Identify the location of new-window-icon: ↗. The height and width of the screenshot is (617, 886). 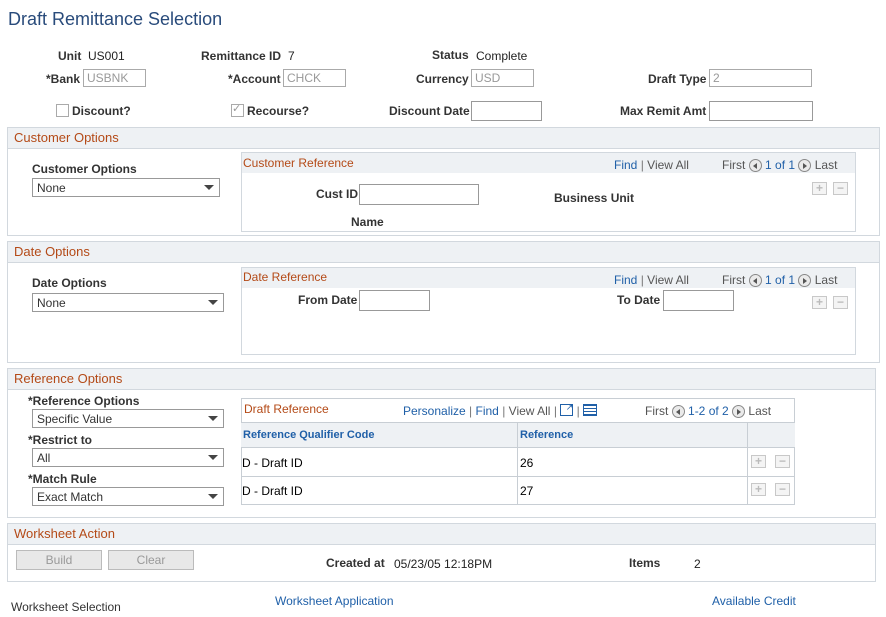
(566, 410).